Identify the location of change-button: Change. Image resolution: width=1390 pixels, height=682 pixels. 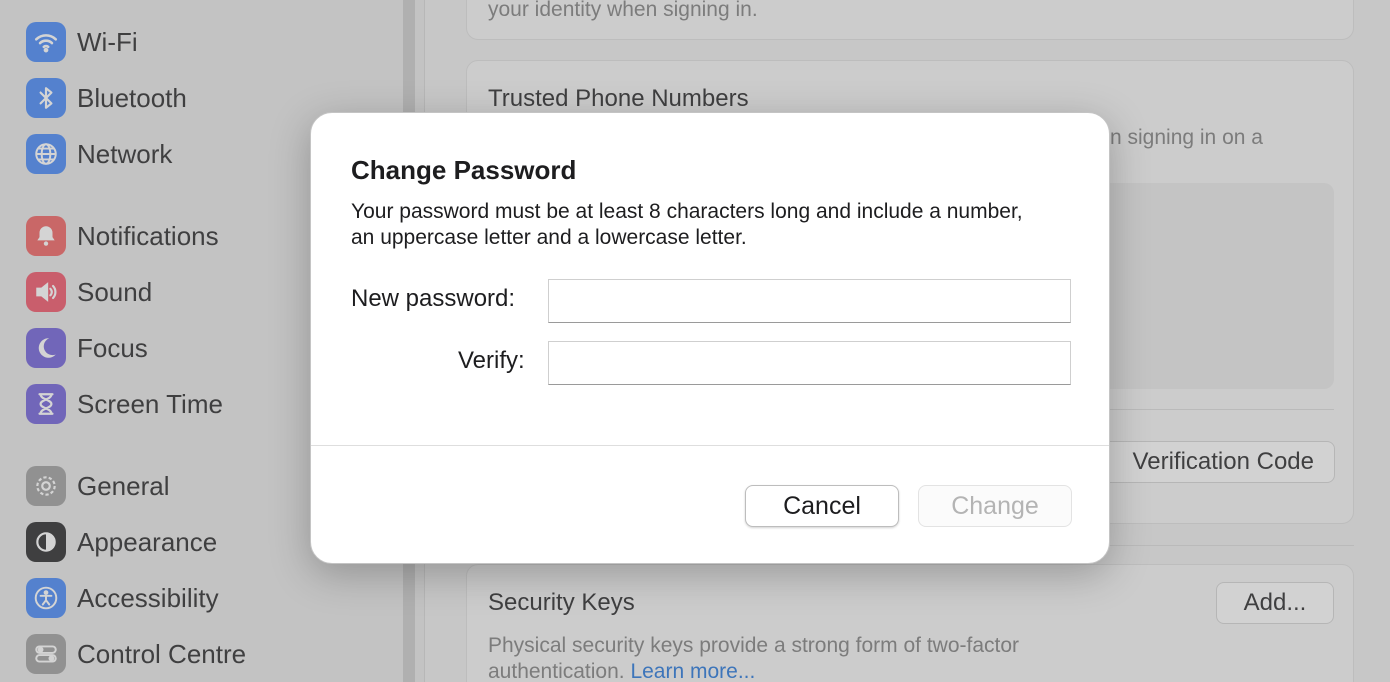
(995, 506).